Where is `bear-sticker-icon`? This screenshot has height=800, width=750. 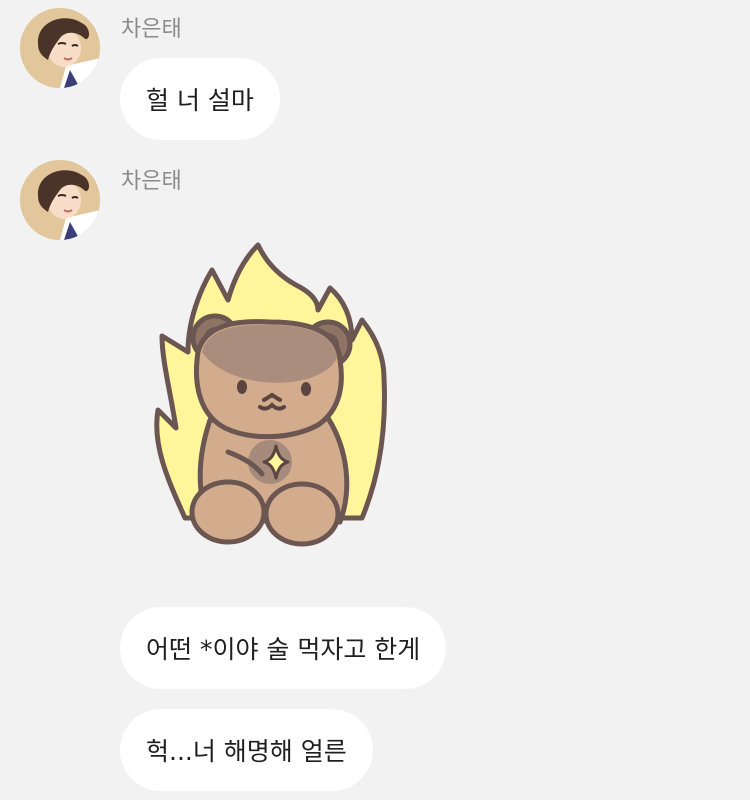 bear-sticker-icon is located at coordinates (270, 394).